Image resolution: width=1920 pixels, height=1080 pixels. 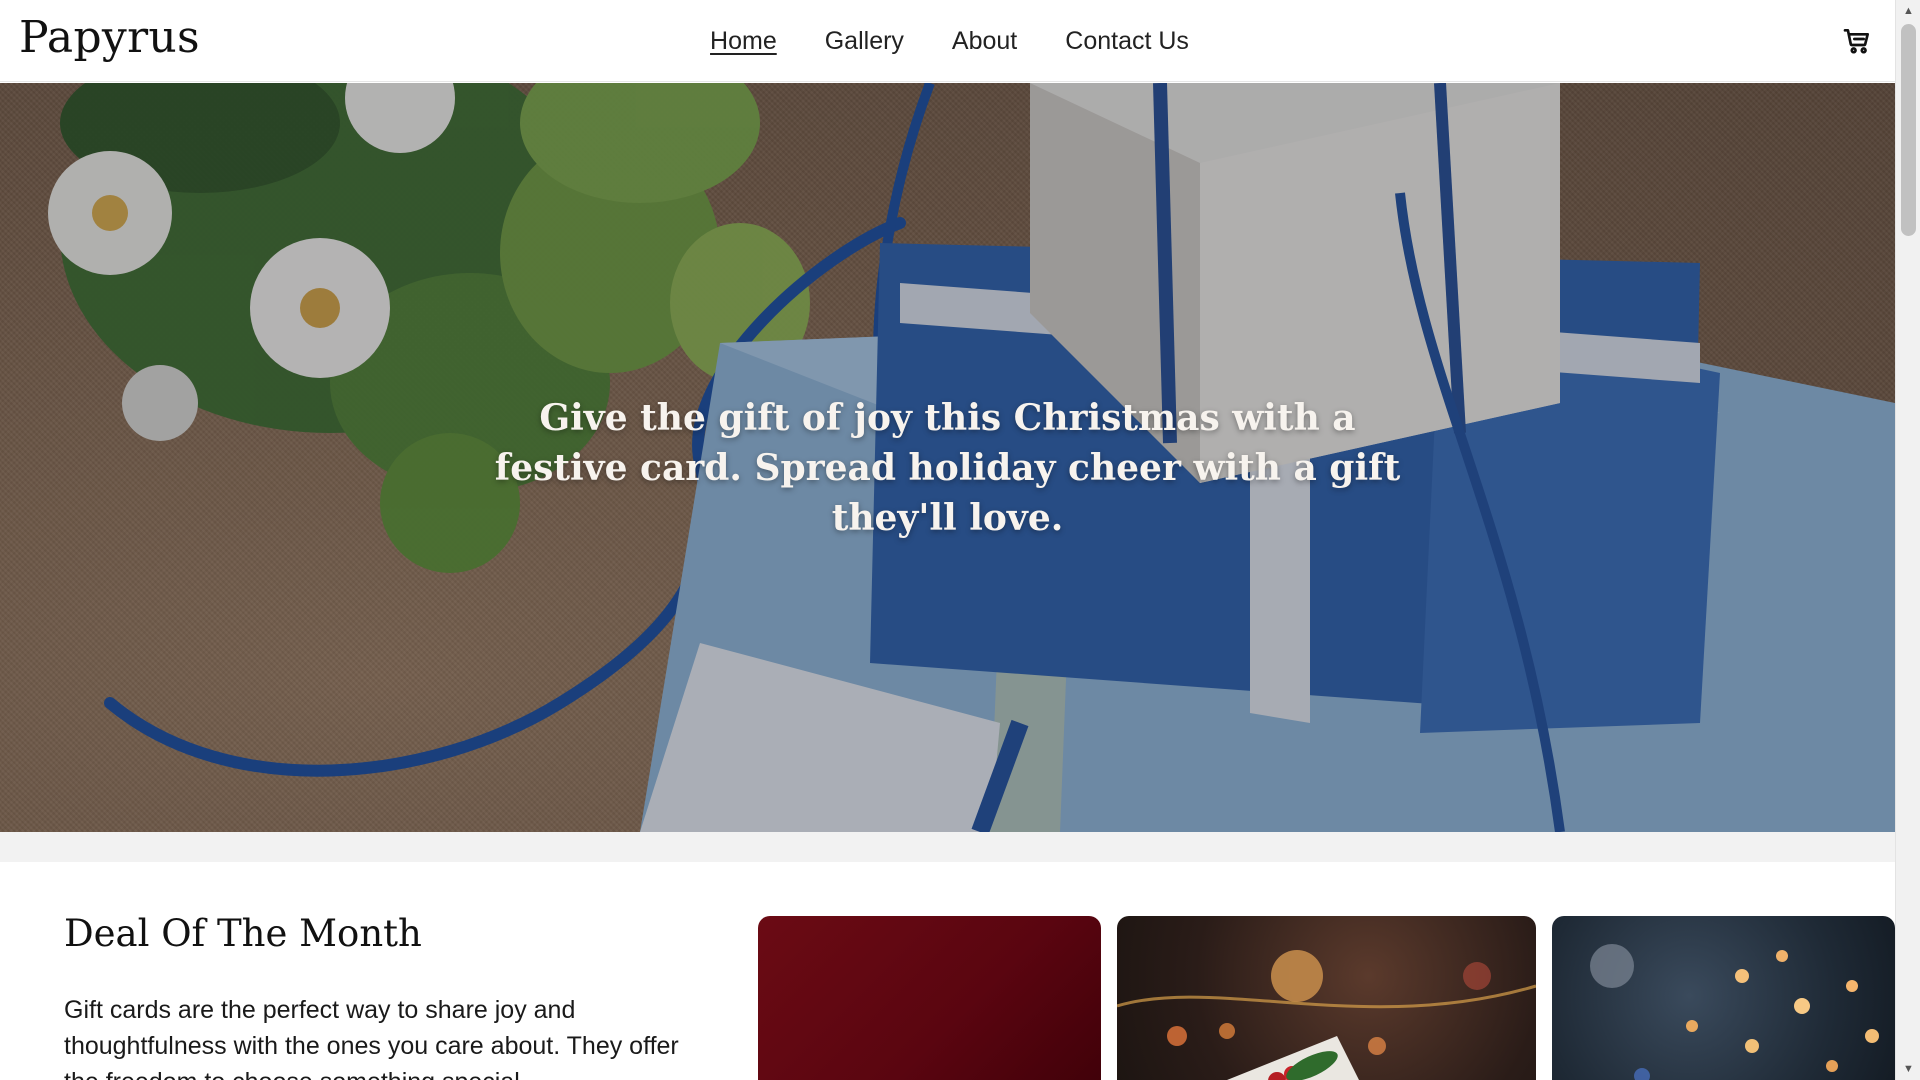 I want to click on card-photo-lights, so click(x=1734, y=1012).